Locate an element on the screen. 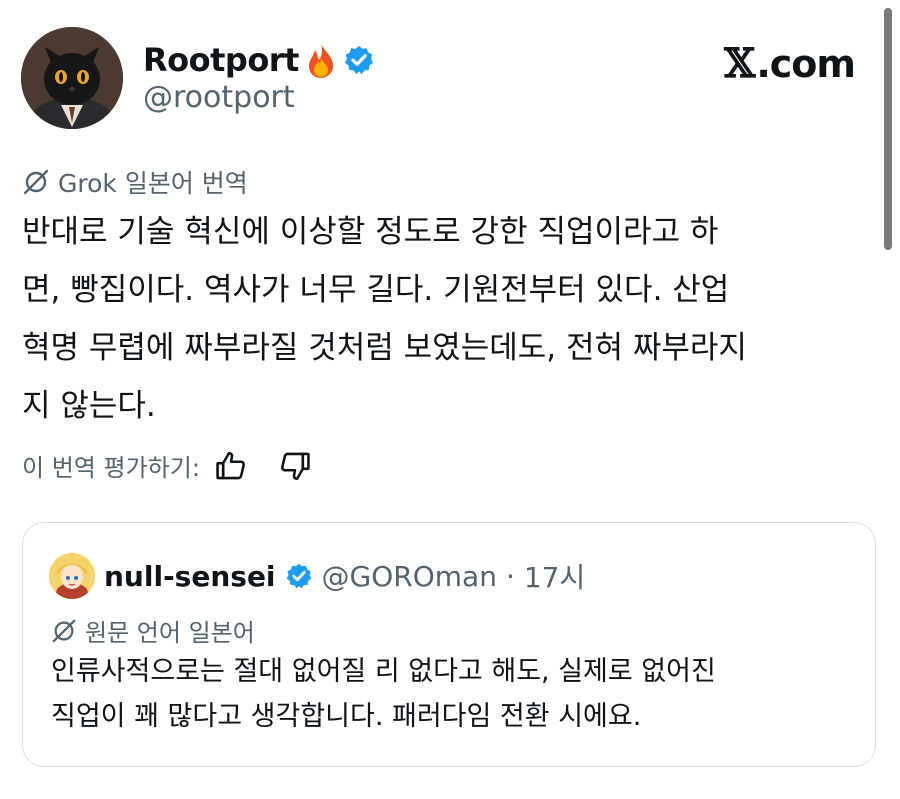  author-display-name: Rootport is located at coordinates (221, 60).